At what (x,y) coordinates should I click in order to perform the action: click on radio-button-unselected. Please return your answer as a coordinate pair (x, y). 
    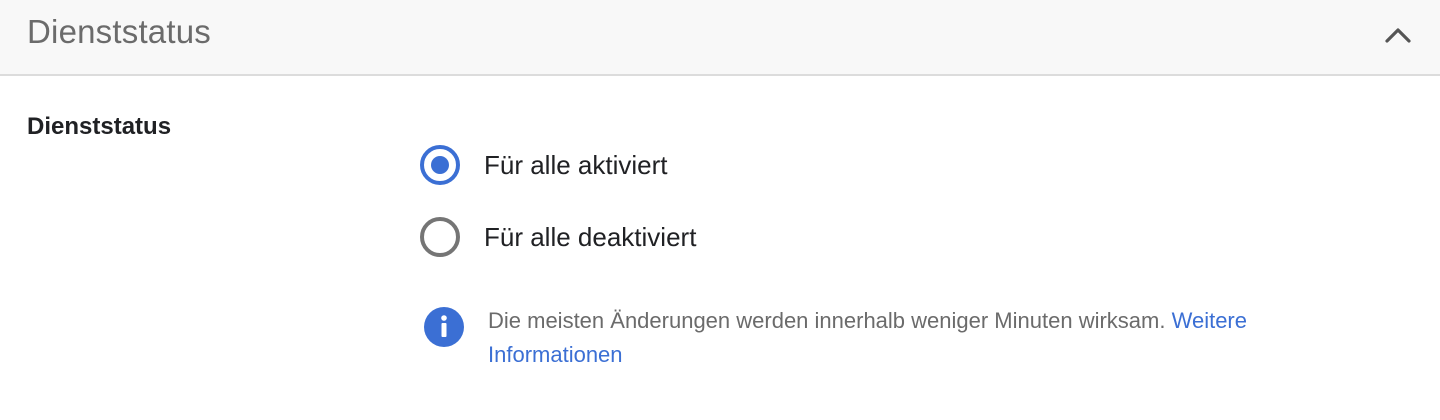
    Looking at the image, I should click on (440, 237).